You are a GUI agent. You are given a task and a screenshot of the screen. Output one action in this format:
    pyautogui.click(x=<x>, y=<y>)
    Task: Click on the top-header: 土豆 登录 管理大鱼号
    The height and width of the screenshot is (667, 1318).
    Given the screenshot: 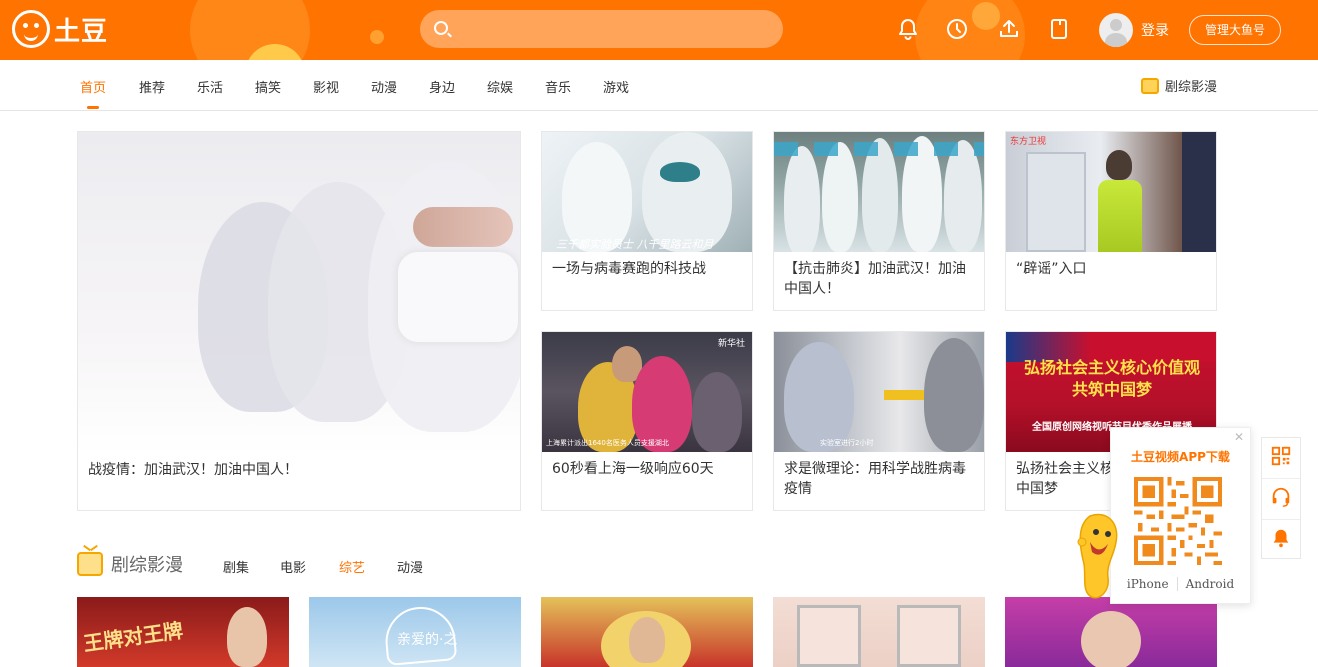 What is the action you would take?
    pyautogui.click(x=659, y=30)
    